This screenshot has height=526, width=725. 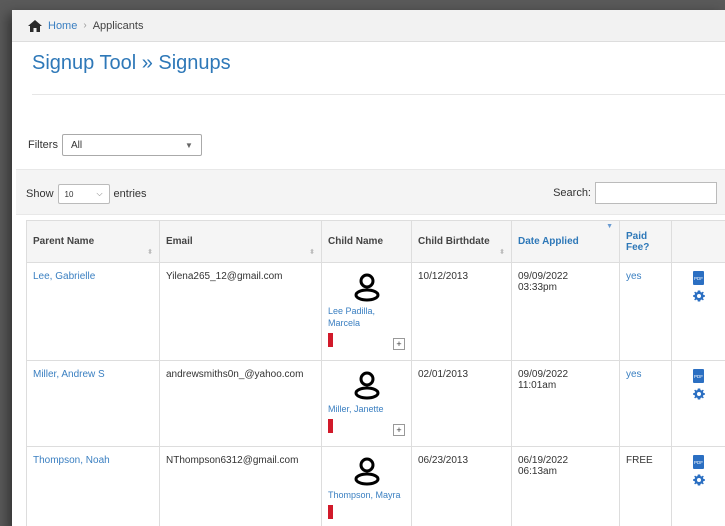 I want to click on entries-select-value: 10, so click(x=69, y=194).